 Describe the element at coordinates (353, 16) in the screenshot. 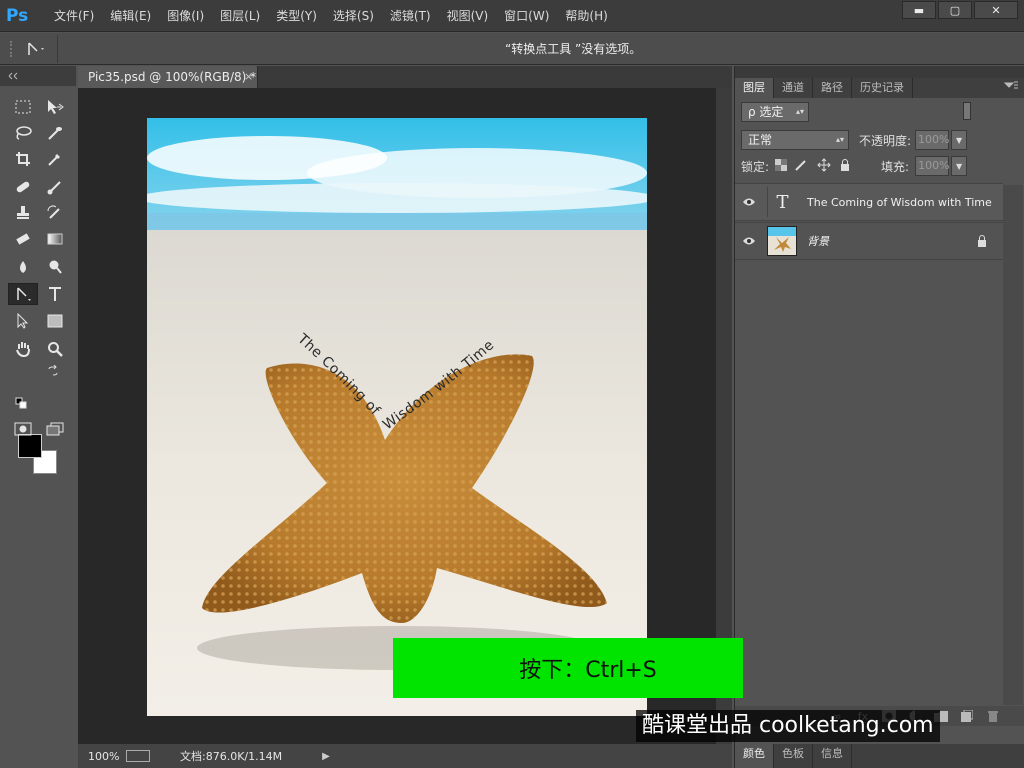

I see `menu-select: 选择(S)` at that location.